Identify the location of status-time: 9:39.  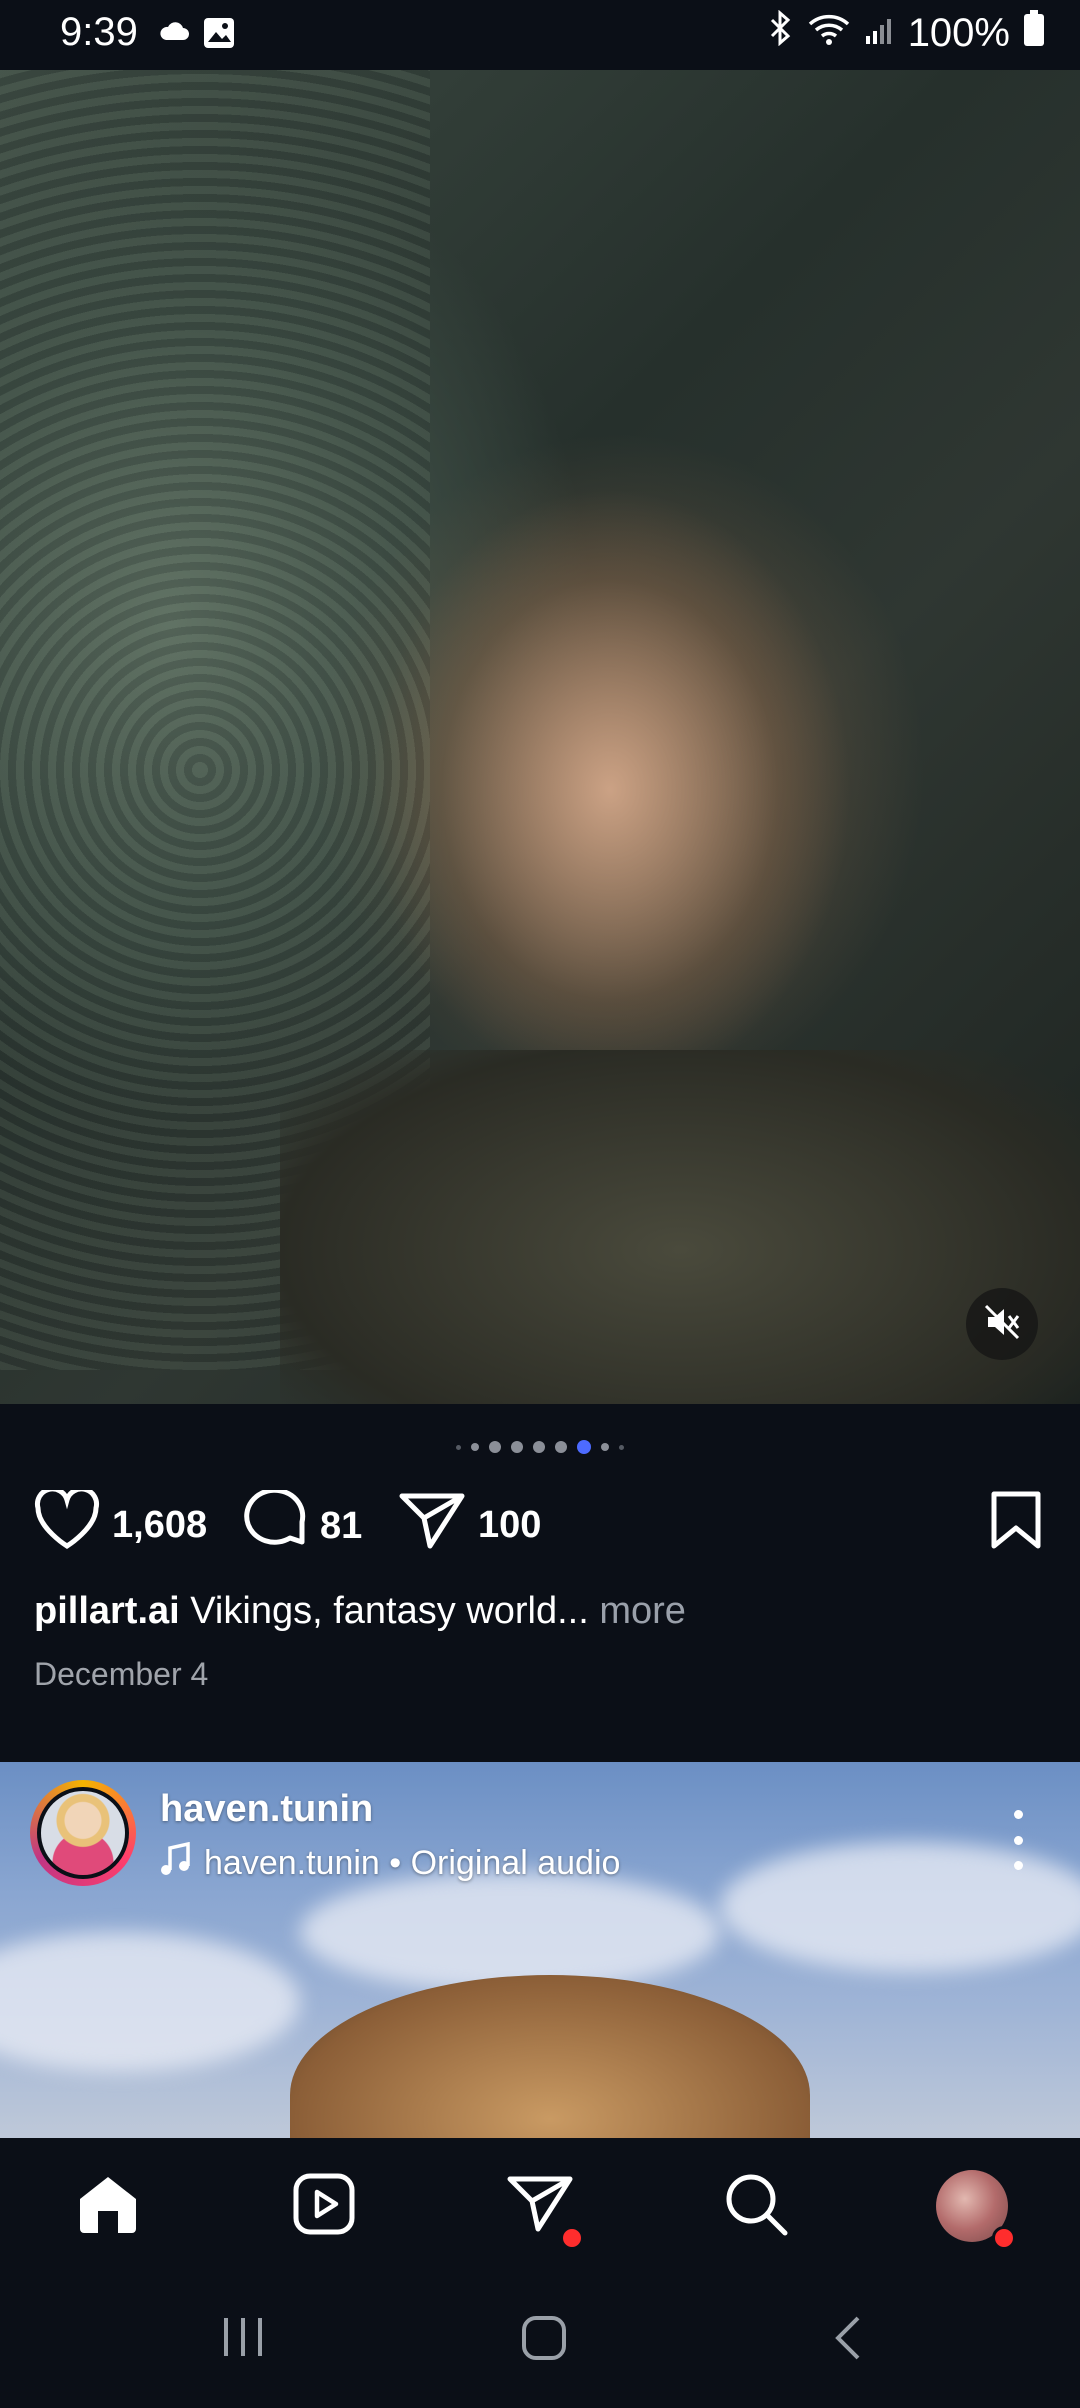
(99, 32).